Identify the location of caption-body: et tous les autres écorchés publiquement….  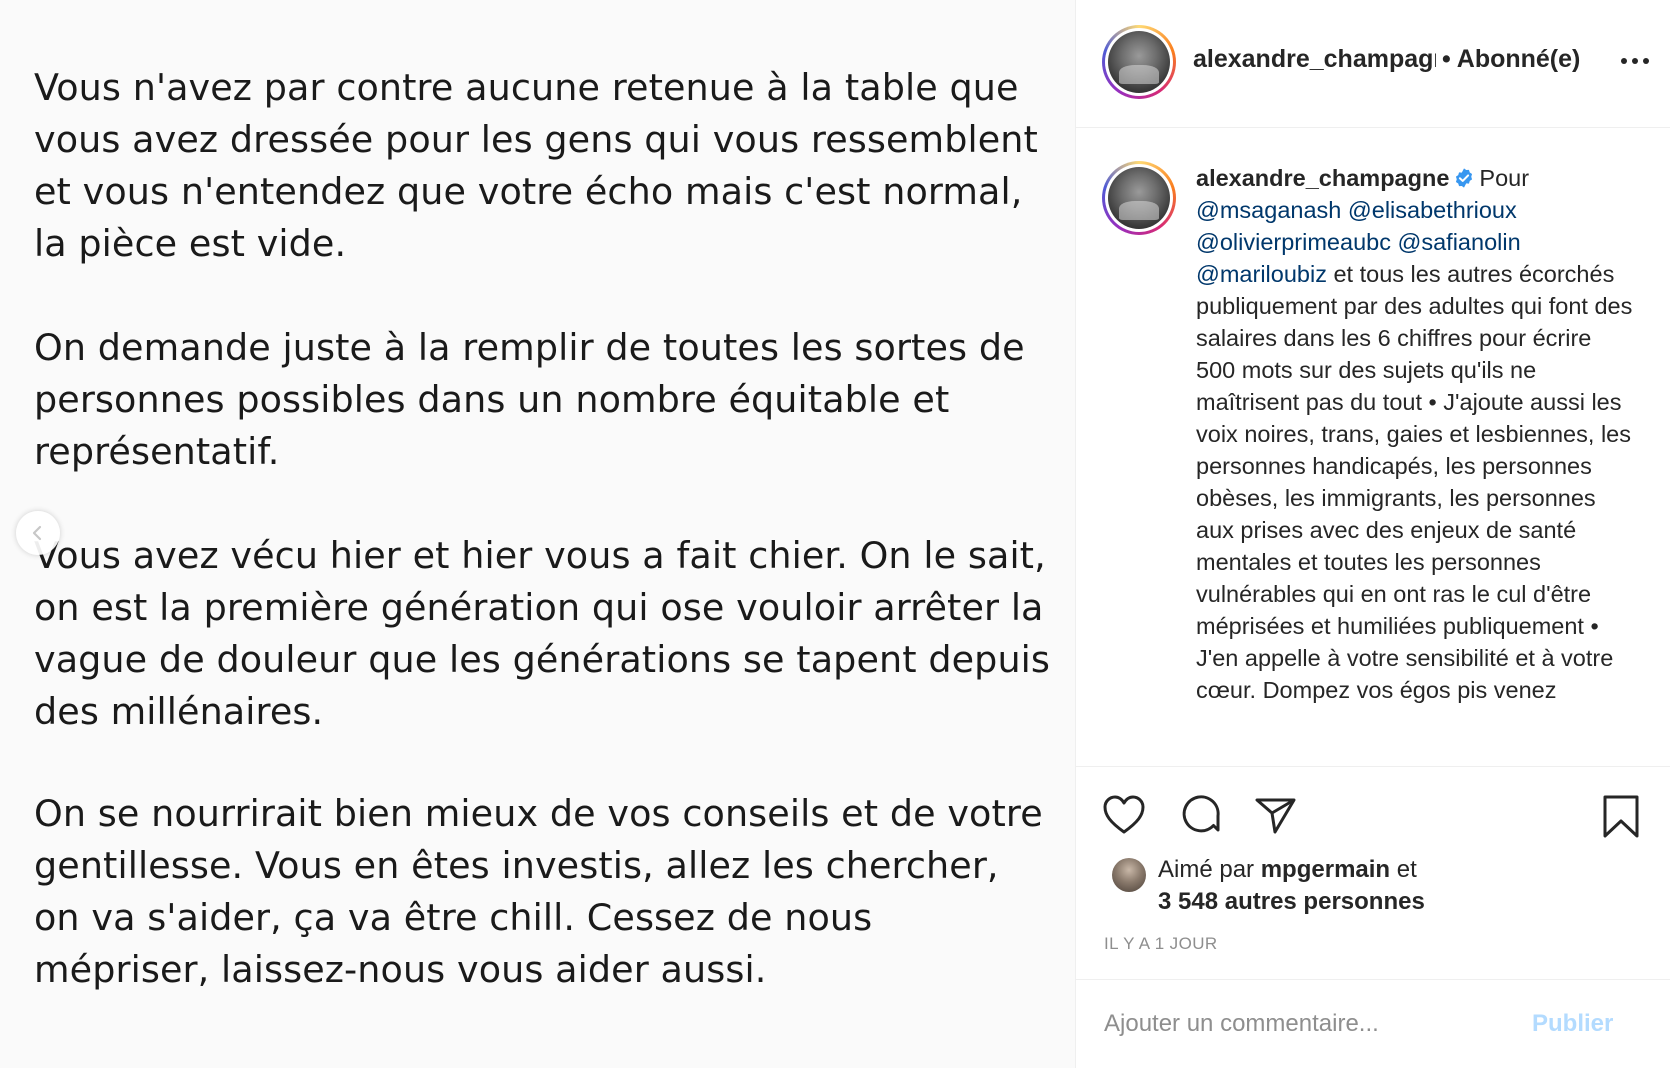
(1414, 482).